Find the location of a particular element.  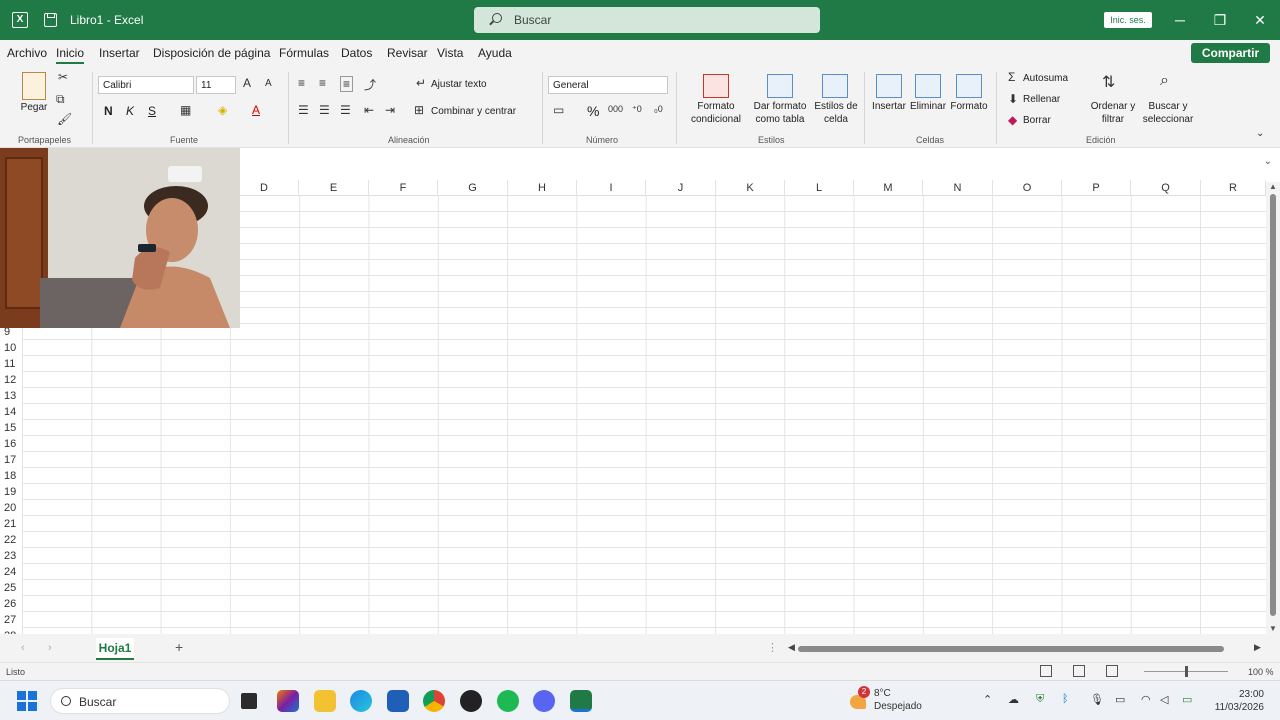

discord-icon is located at coordinates (544, 701).